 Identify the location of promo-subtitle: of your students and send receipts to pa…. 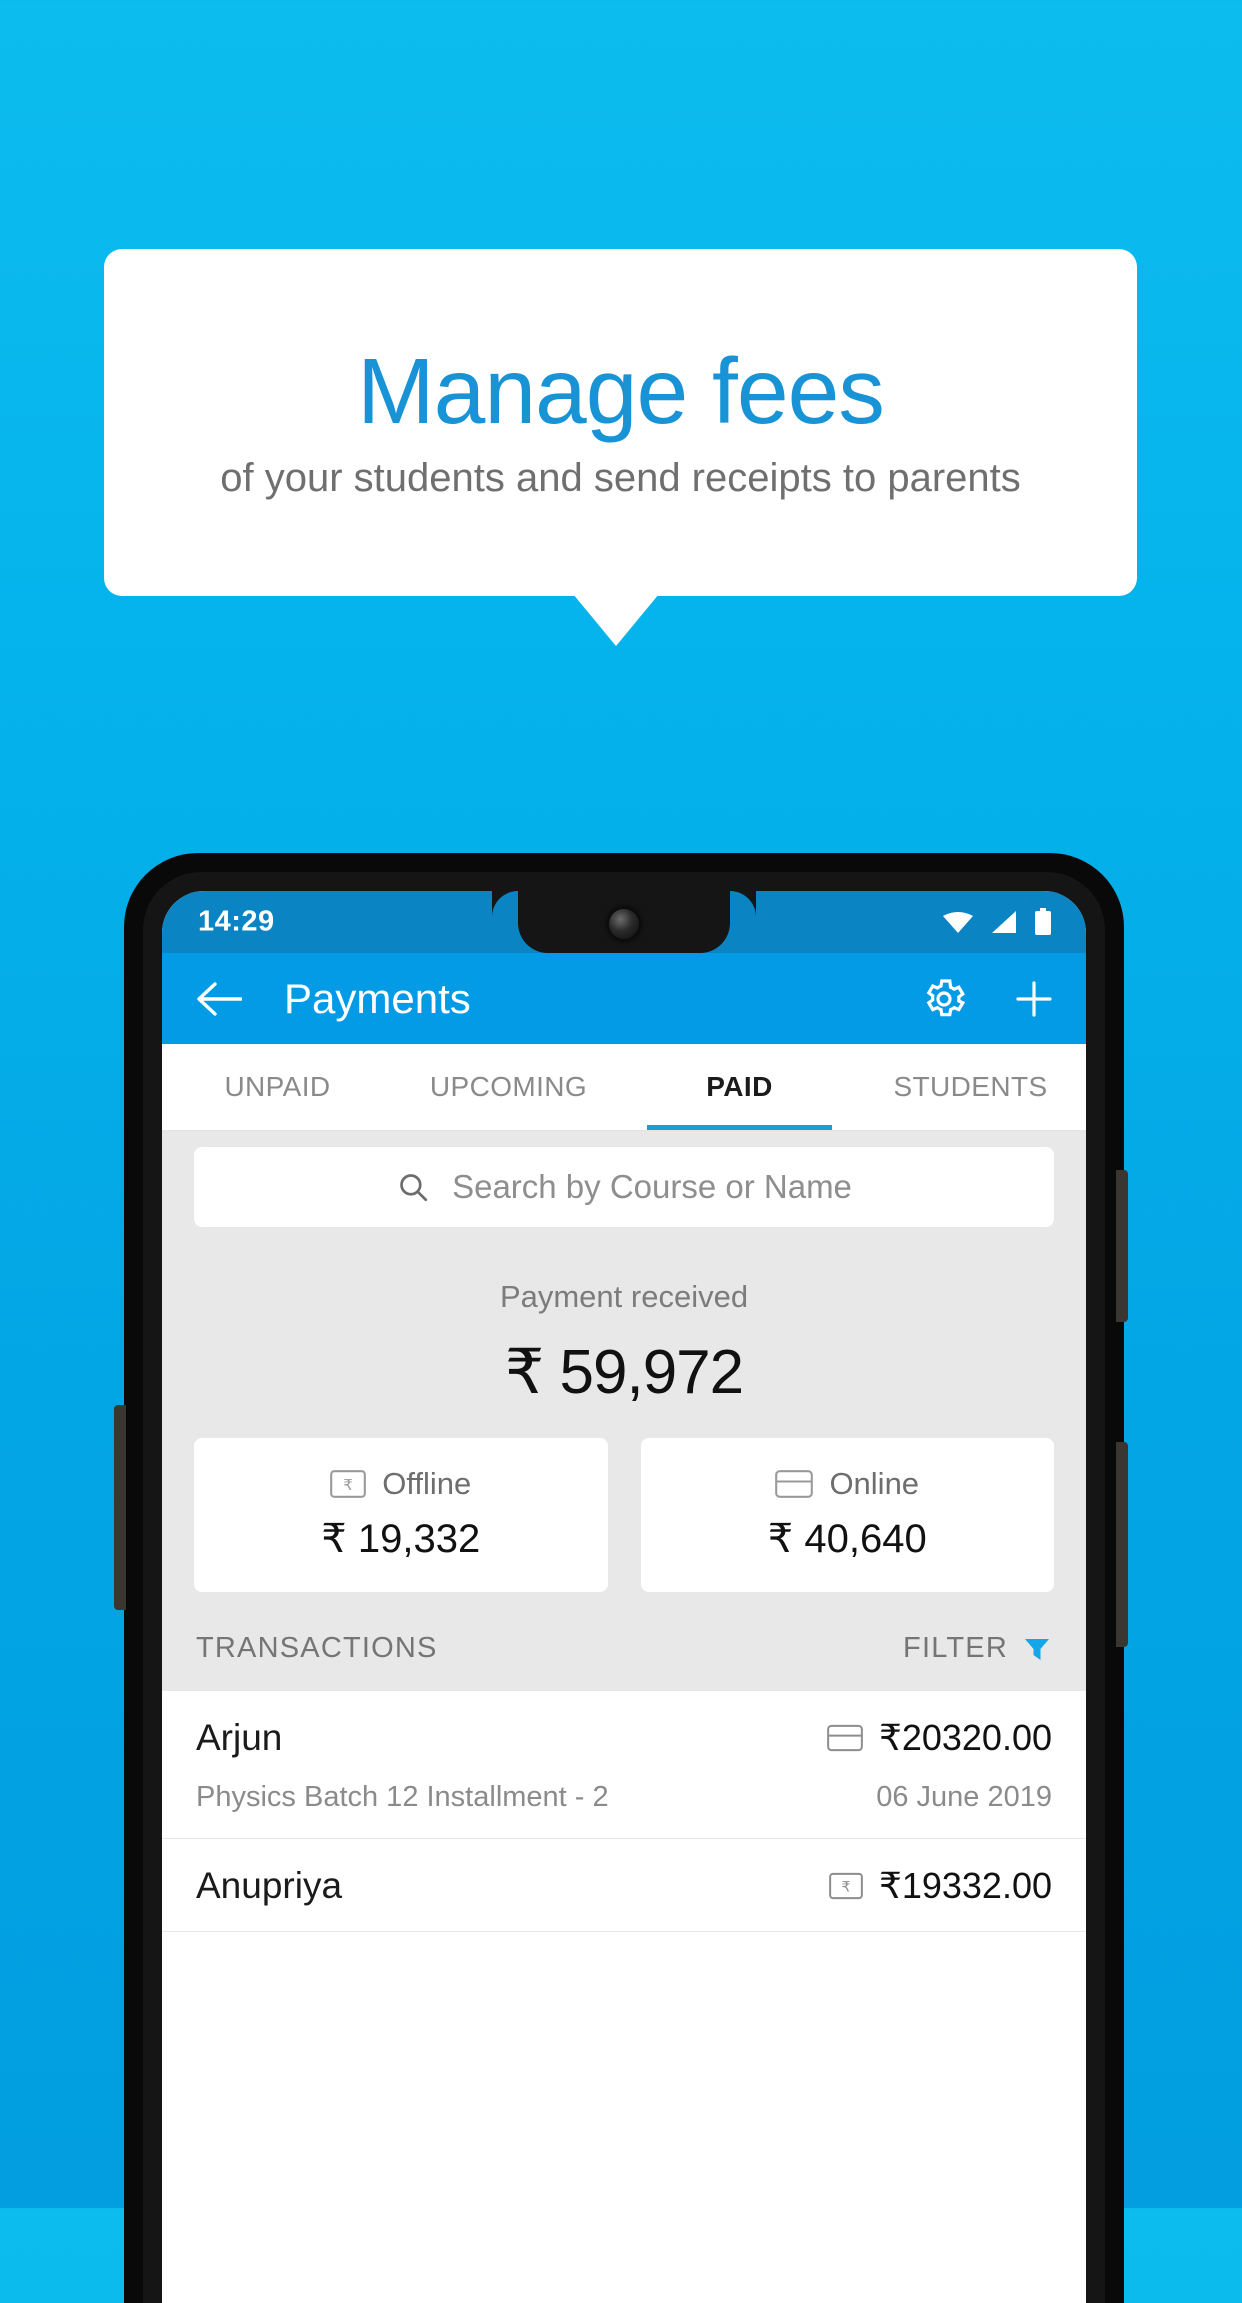
(620, 478).